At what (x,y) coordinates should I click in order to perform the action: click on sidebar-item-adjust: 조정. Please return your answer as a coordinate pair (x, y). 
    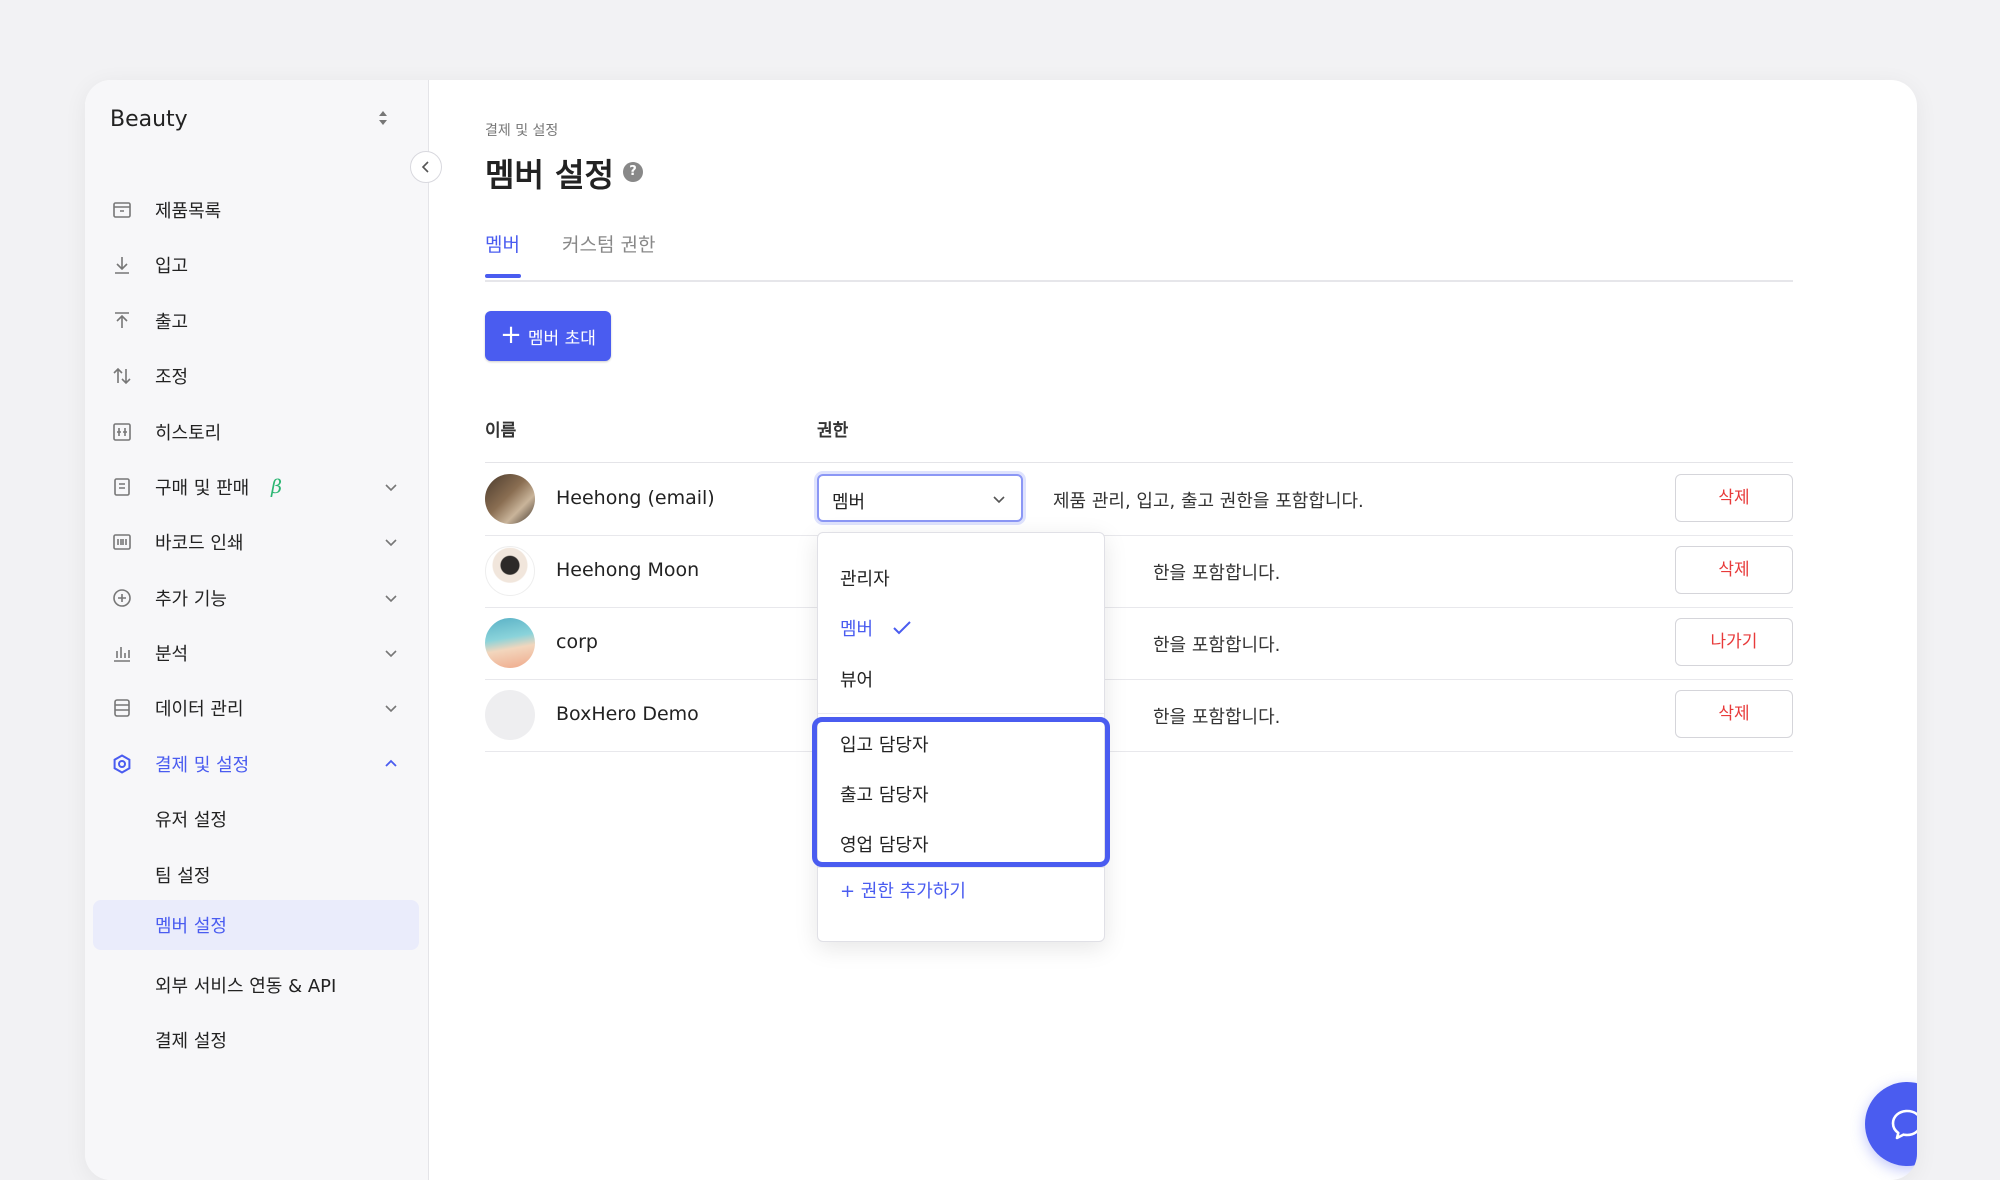
    Looking at the image, I should click on (256, 376).